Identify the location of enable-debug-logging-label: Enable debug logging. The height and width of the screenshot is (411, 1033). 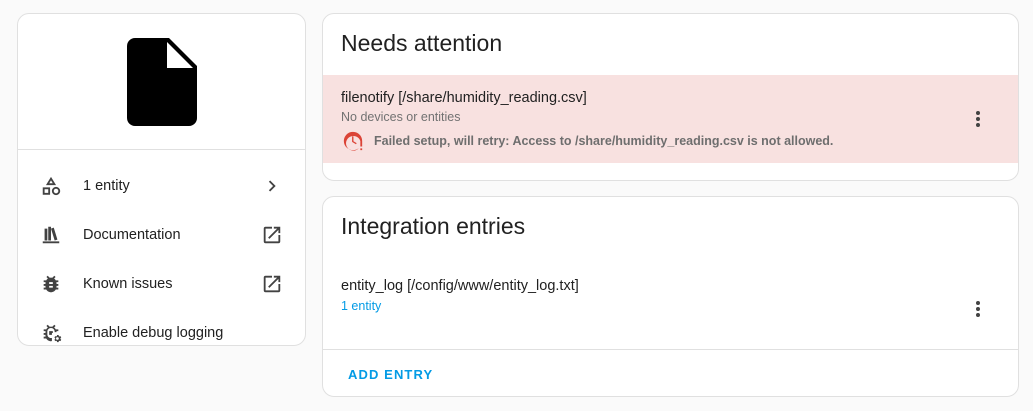
(153, 332).